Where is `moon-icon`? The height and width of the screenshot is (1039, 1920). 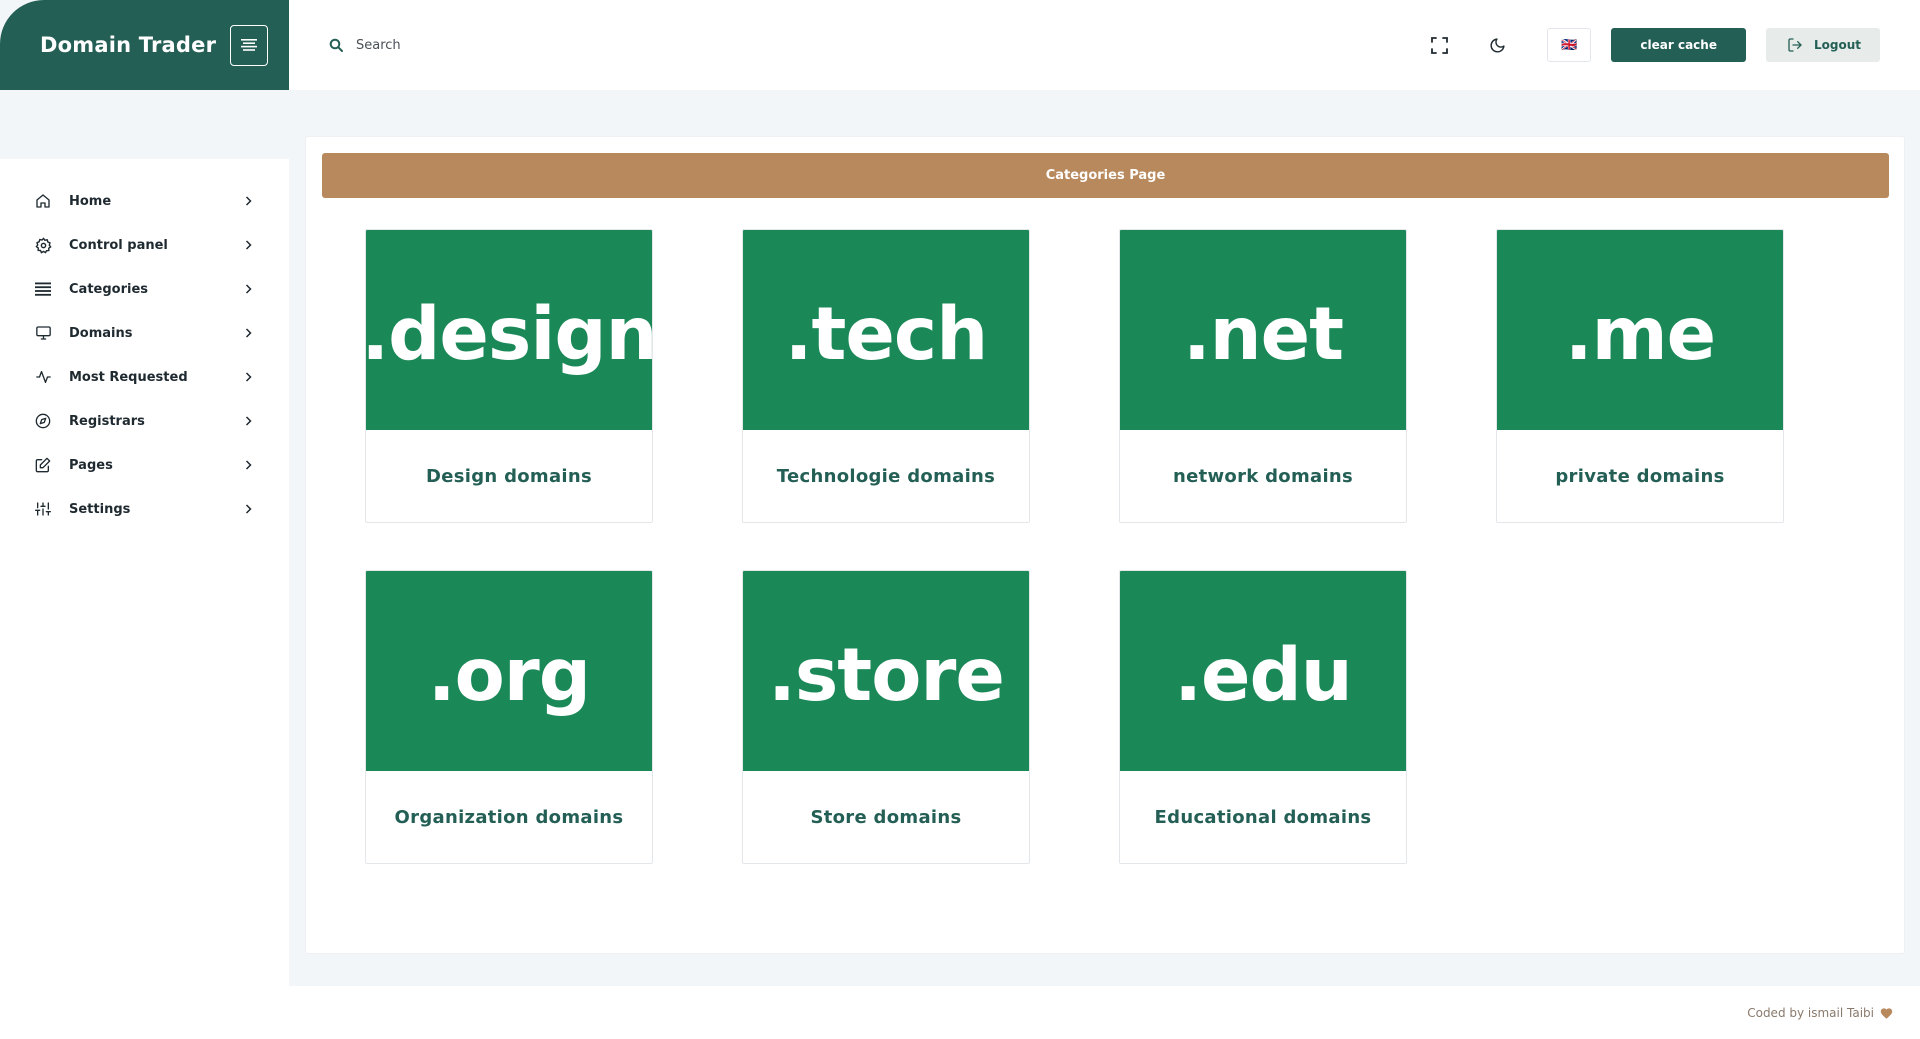 moon-icon is located at coordinates (1497, 44).